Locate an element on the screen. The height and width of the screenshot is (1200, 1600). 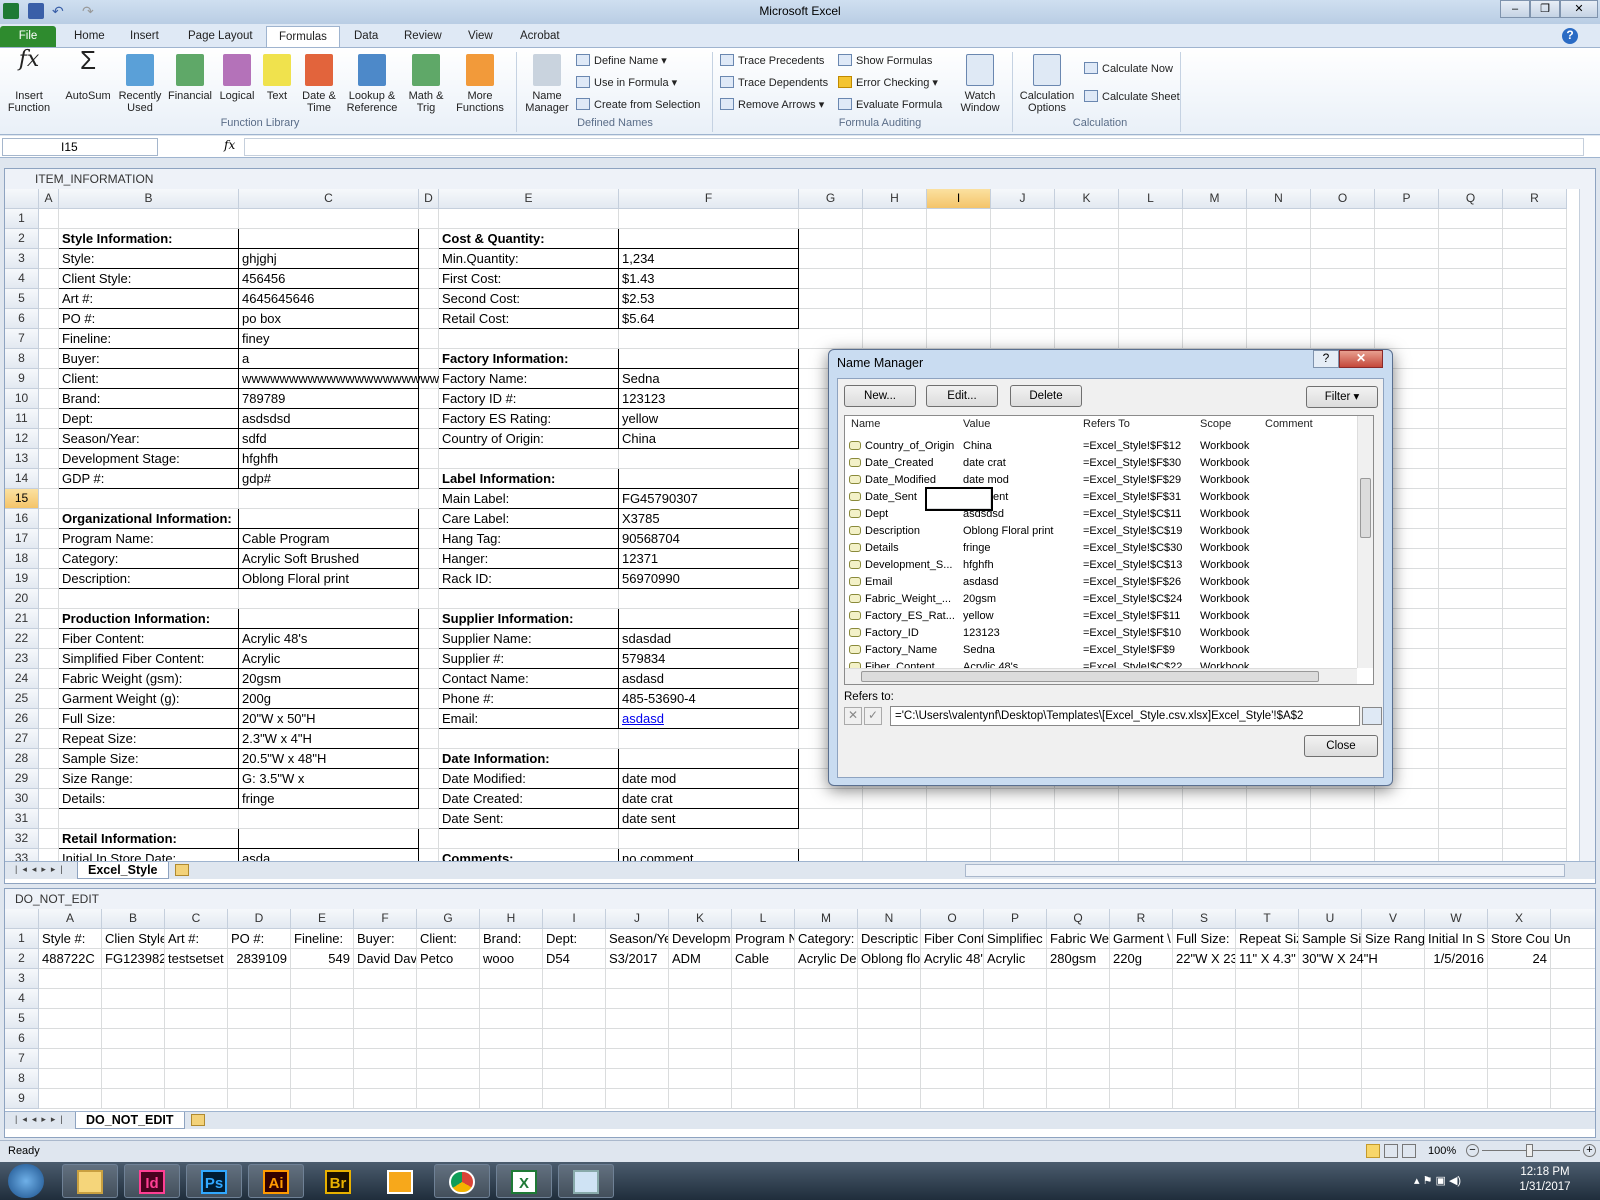
cell-C7: finey is located at coordinates (329, 339).